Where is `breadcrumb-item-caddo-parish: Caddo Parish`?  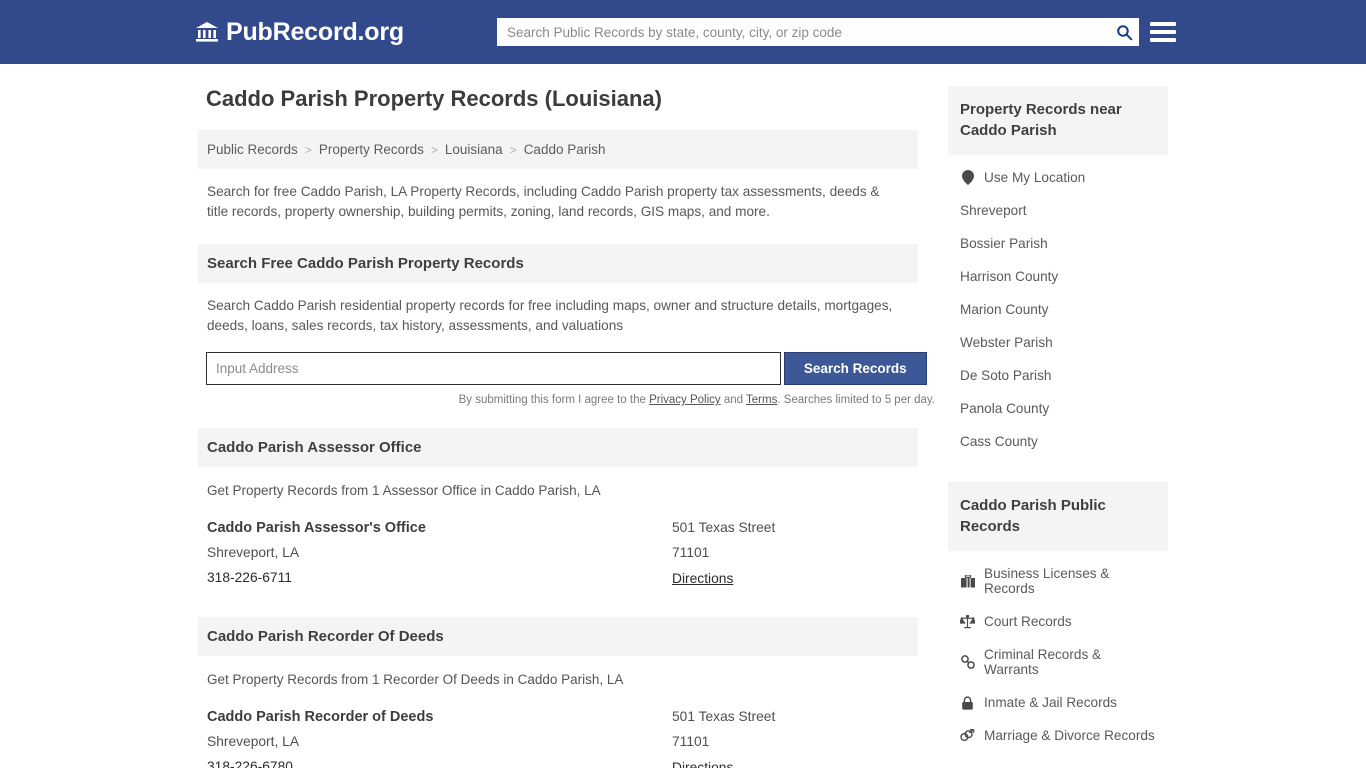 breadcrumb-item-caddo-parish: Caddo Parish is located at coordinates (565, 149).